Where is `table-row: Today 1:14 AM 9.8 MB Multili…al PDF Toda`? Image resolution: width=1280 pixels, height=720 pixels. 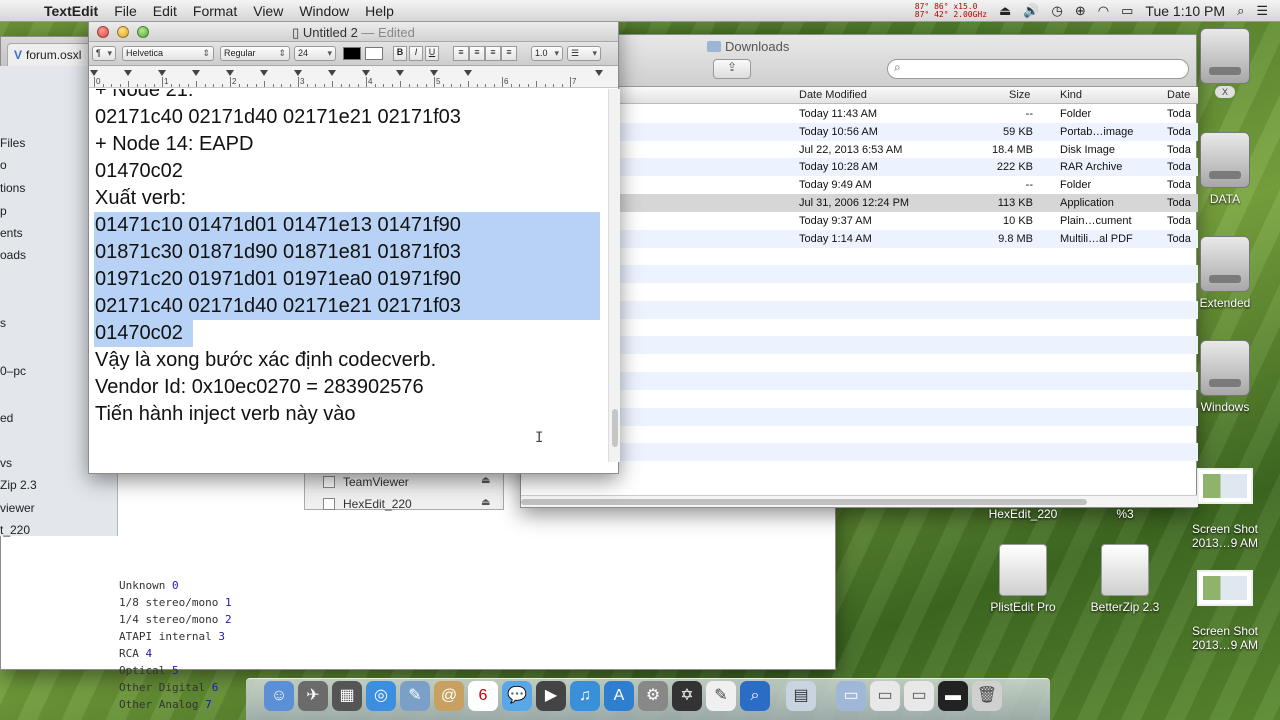 table-row: Today 1:14 AM 9.8 MB Multili…al PDF Toda is located at coordinates (859, 238).